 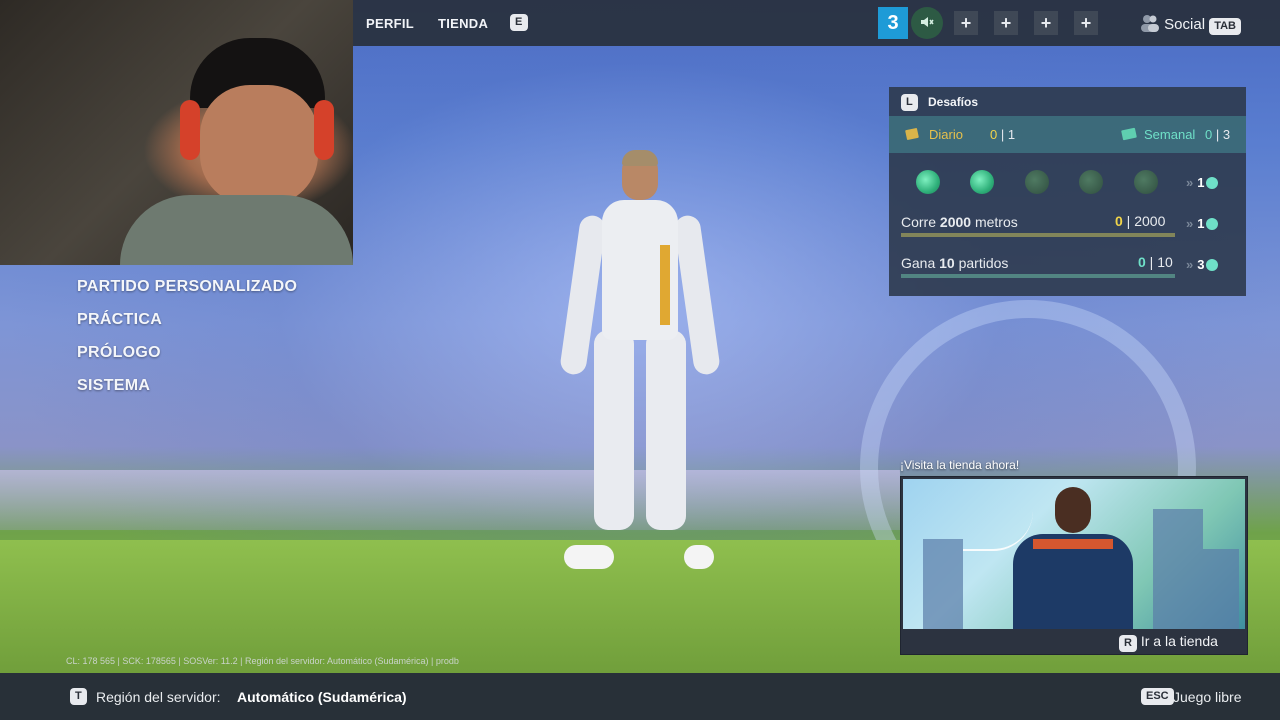 What do you see at coordinates (1218, 134) in the screenshot?
I see `weekly-count: 0 | 3` at bounding box center [1218, 134].